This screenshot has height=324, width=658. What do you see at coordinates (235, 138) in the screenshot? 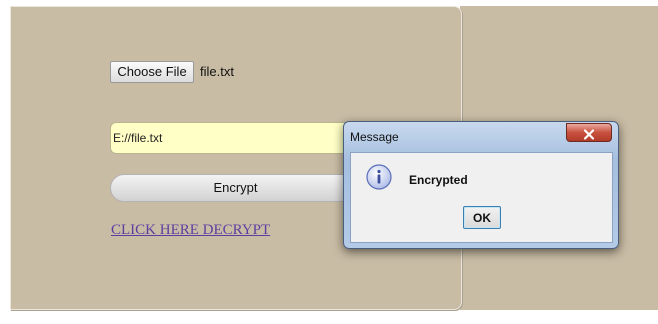
I see `file-path-input` at bounding box center [235, 138].